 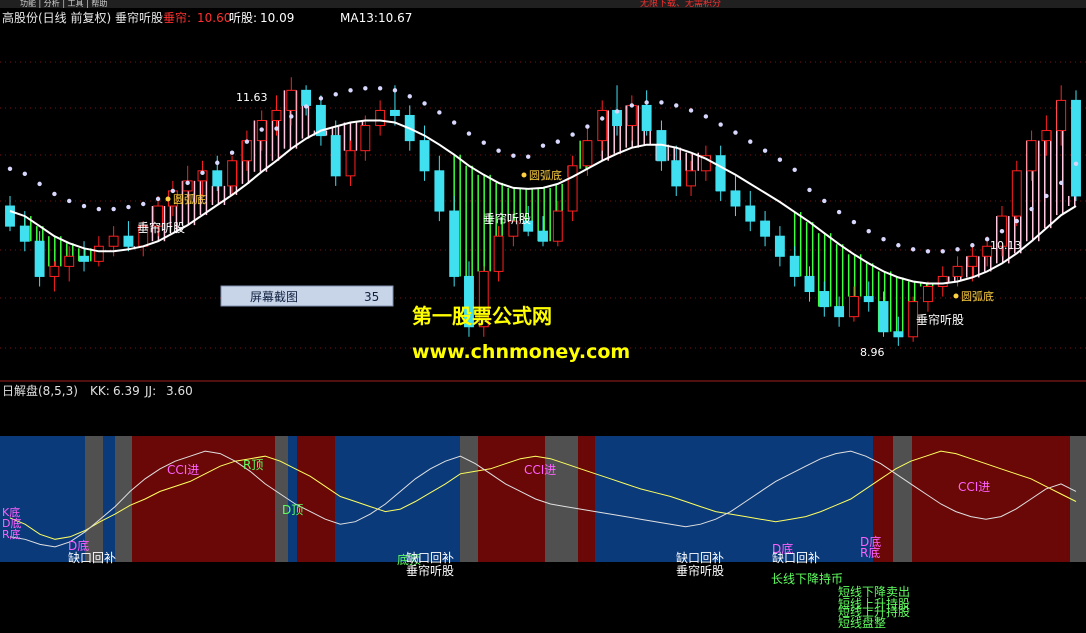 What do you see at coordinates (540, 470) in the screenshot?
I see `signal-cci-in-2: CCI进` at bounding box center [540, 470].